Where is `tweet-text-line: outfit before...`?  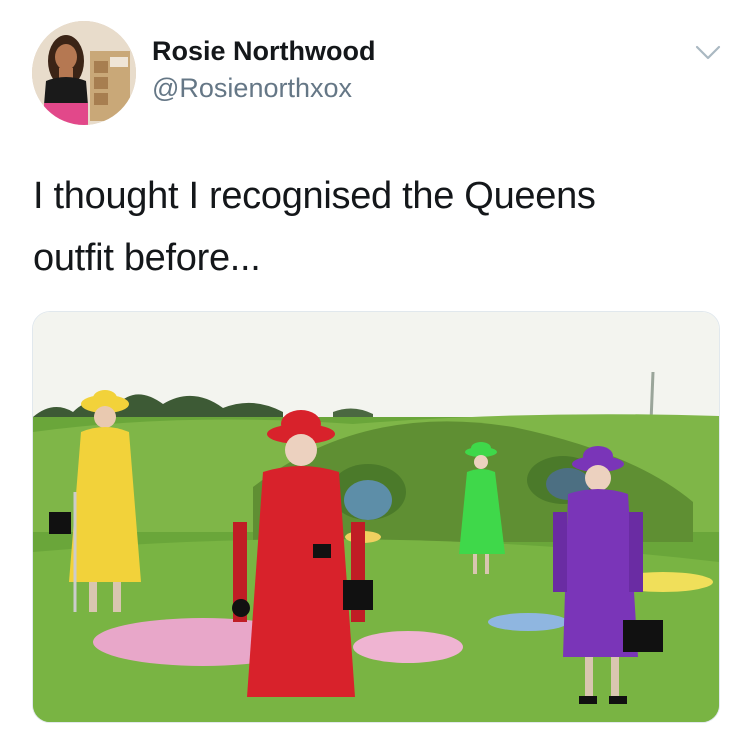 tweet-text-line: outfit before... is located at coordinates (147, 258).